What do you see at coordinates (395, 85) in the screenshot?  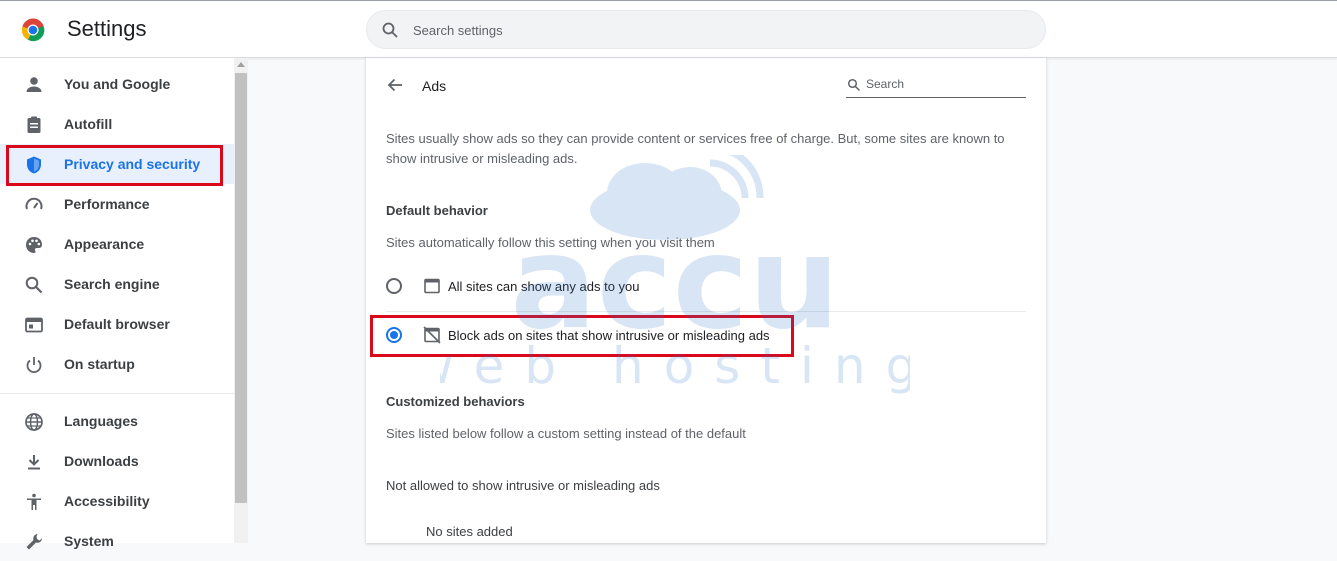 I see `back-arrow-icon` at bounding box center [395, 85].